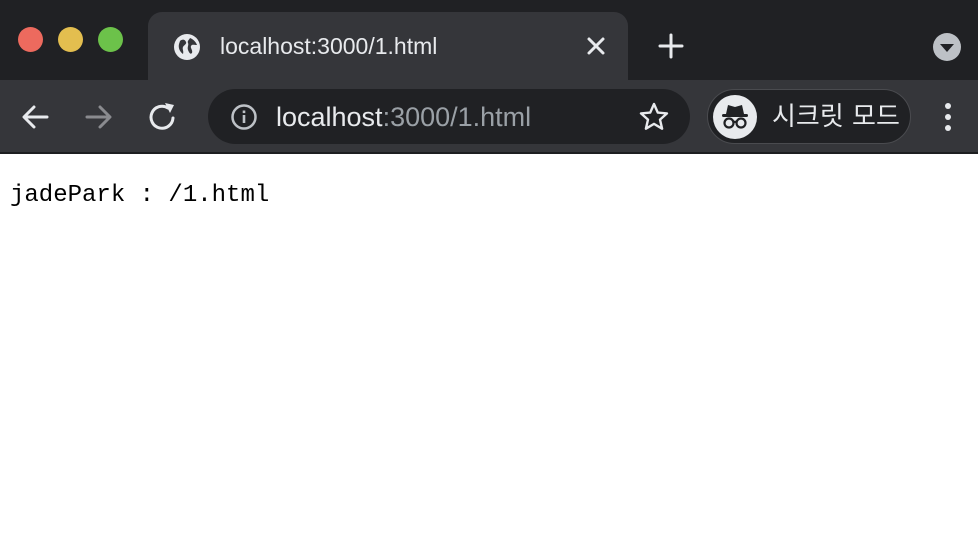 This screenshot has height=560, width=978. Describe the element at coordinates (489, 153) in the screenshot. I see `toolbar-divider` at that location.